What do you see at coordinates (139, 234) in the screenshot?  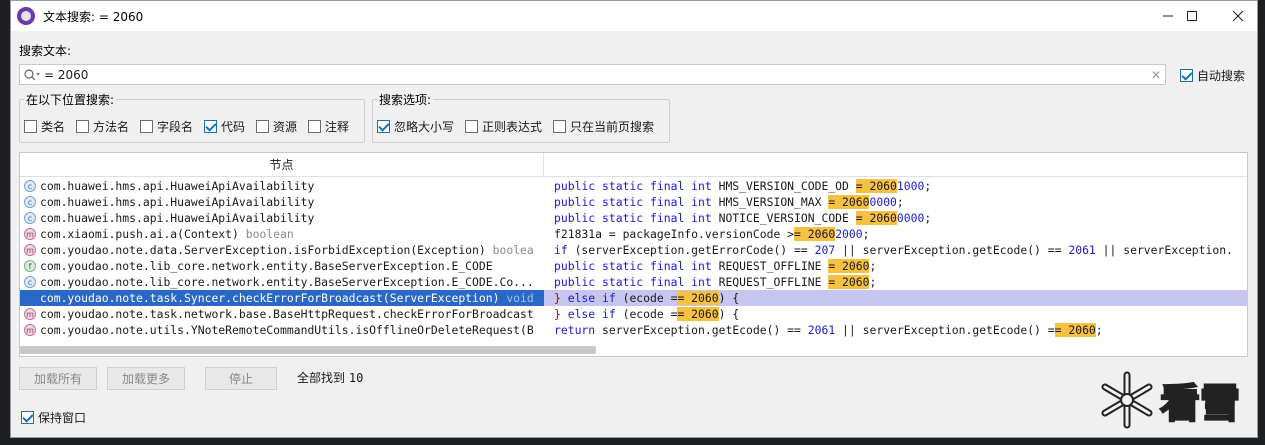 I see `node-name: com.xiaomi.push.ai.a(Context)` at bounding box center [139, 234].